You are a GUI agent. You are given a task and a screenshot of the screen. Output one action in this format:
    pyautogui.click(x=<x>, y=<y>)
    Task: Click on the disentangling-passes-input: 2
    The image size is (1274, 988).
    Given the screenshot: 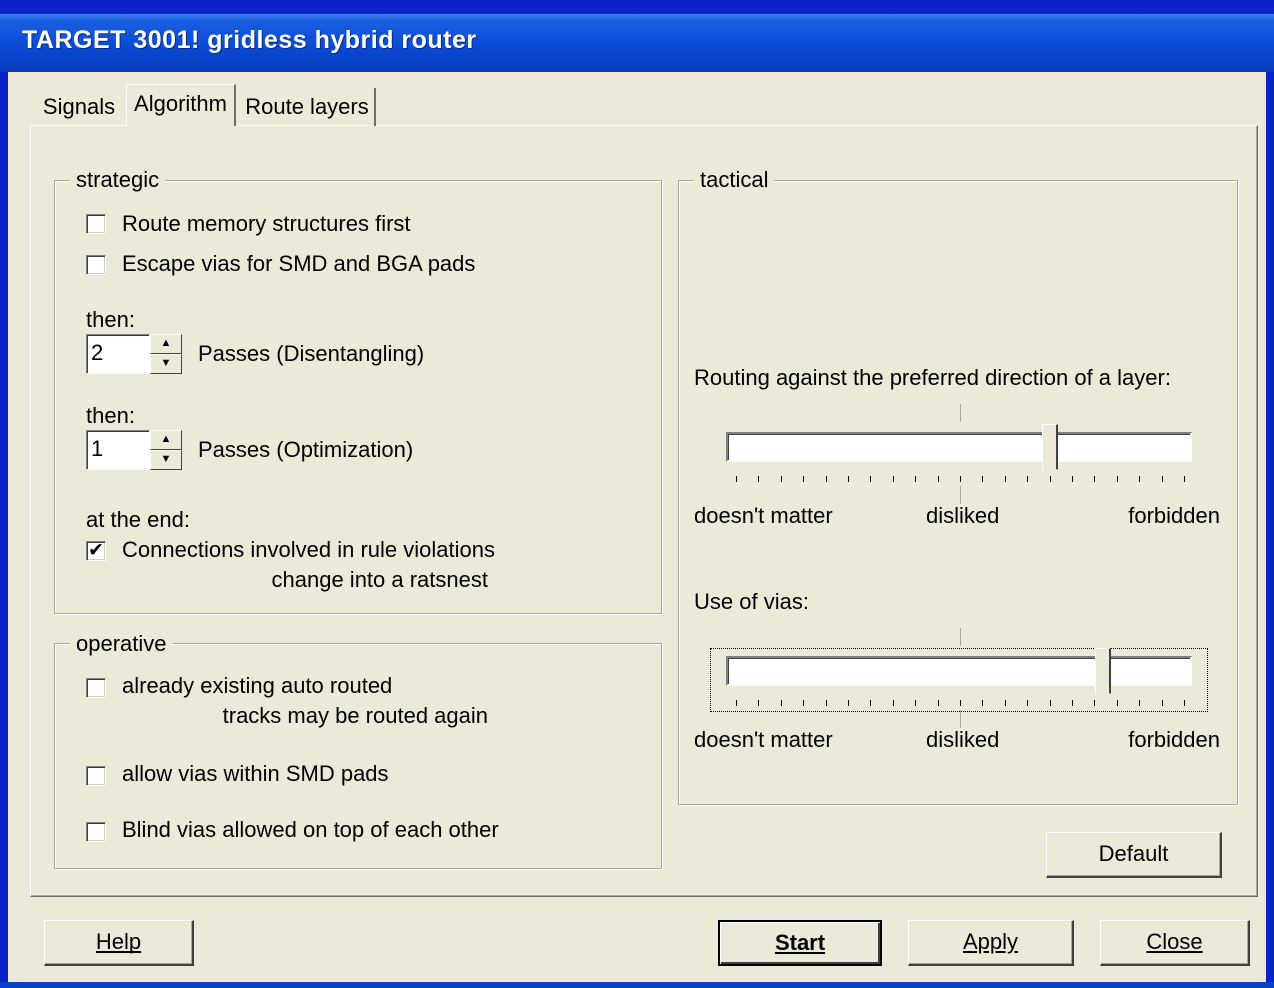 What is the action you would take?
    pyautogui.click(x=118, y=354)
    